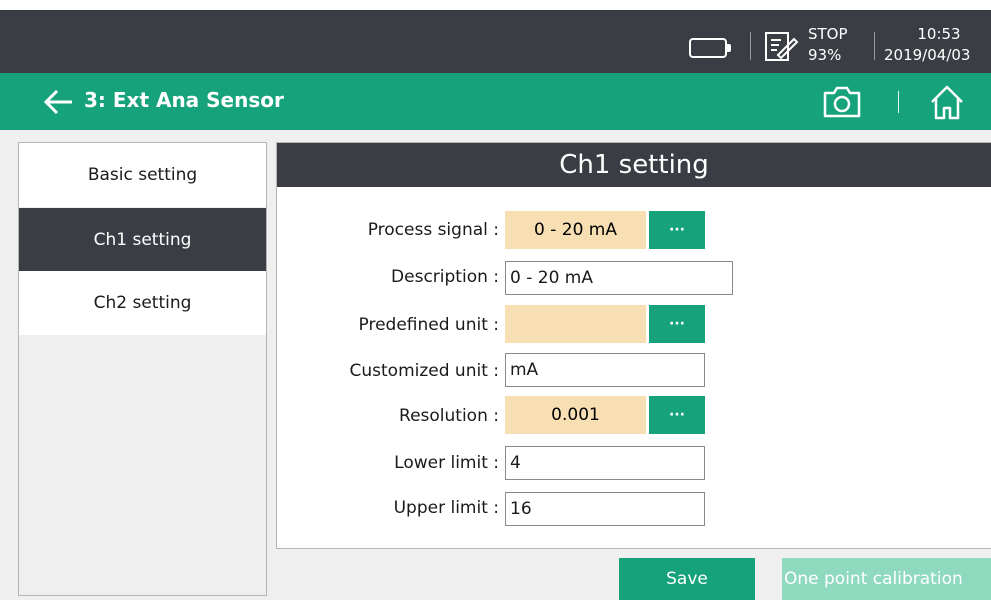 This screenshot has width=991, height=600. What do you see at coordinates (575, 230) in the screenshot?
I see `process-signal-select: 0 - 20 mA` at bounding box center [575, 230].